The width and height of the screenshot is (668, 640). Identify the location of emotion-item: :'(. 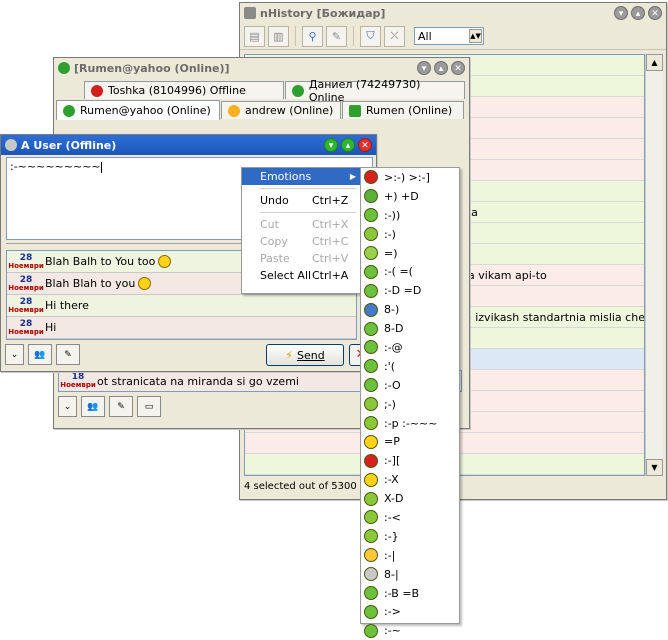
(410, 366).